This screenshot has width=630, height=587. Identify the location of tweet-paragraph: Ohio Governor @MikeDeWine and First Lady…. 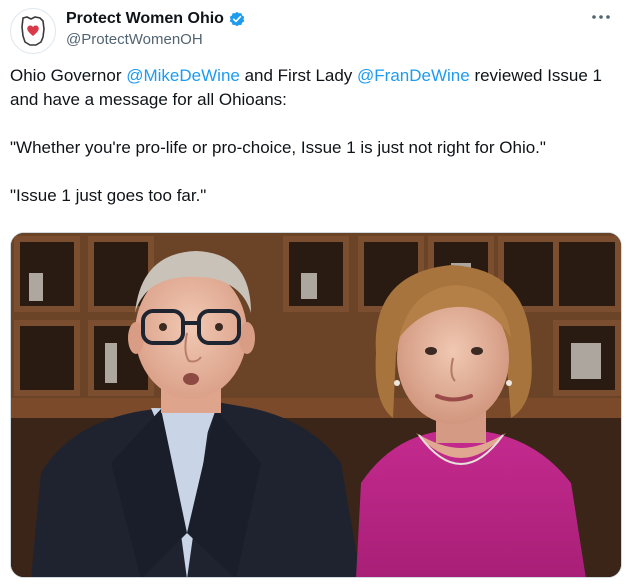
(315, 88).